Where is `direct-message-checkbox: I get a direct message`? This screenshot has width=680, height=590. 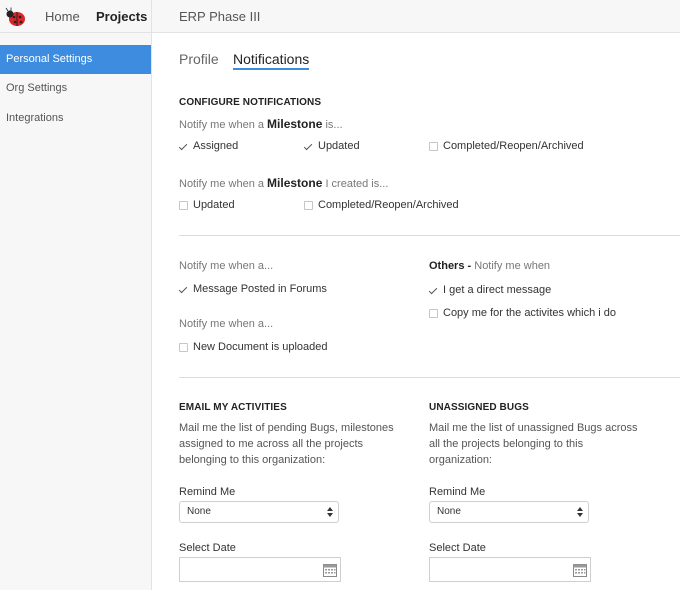 direct-message-checkbox: I get a direct message is located at coordinates (490, 290).